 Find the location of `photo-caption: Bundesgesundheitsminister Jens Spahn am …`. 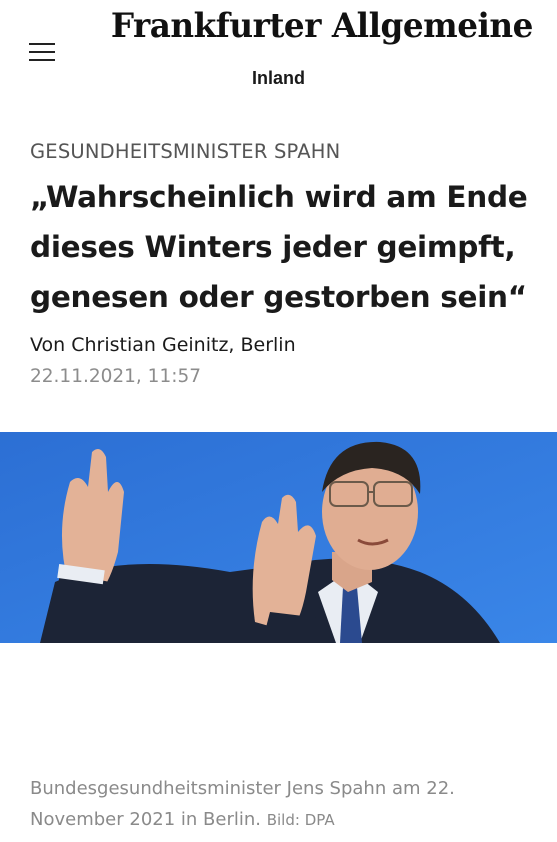

photo-caption: Bundesgesundheitsminister Jens Spahn am … is located at coordinates (280, 804).